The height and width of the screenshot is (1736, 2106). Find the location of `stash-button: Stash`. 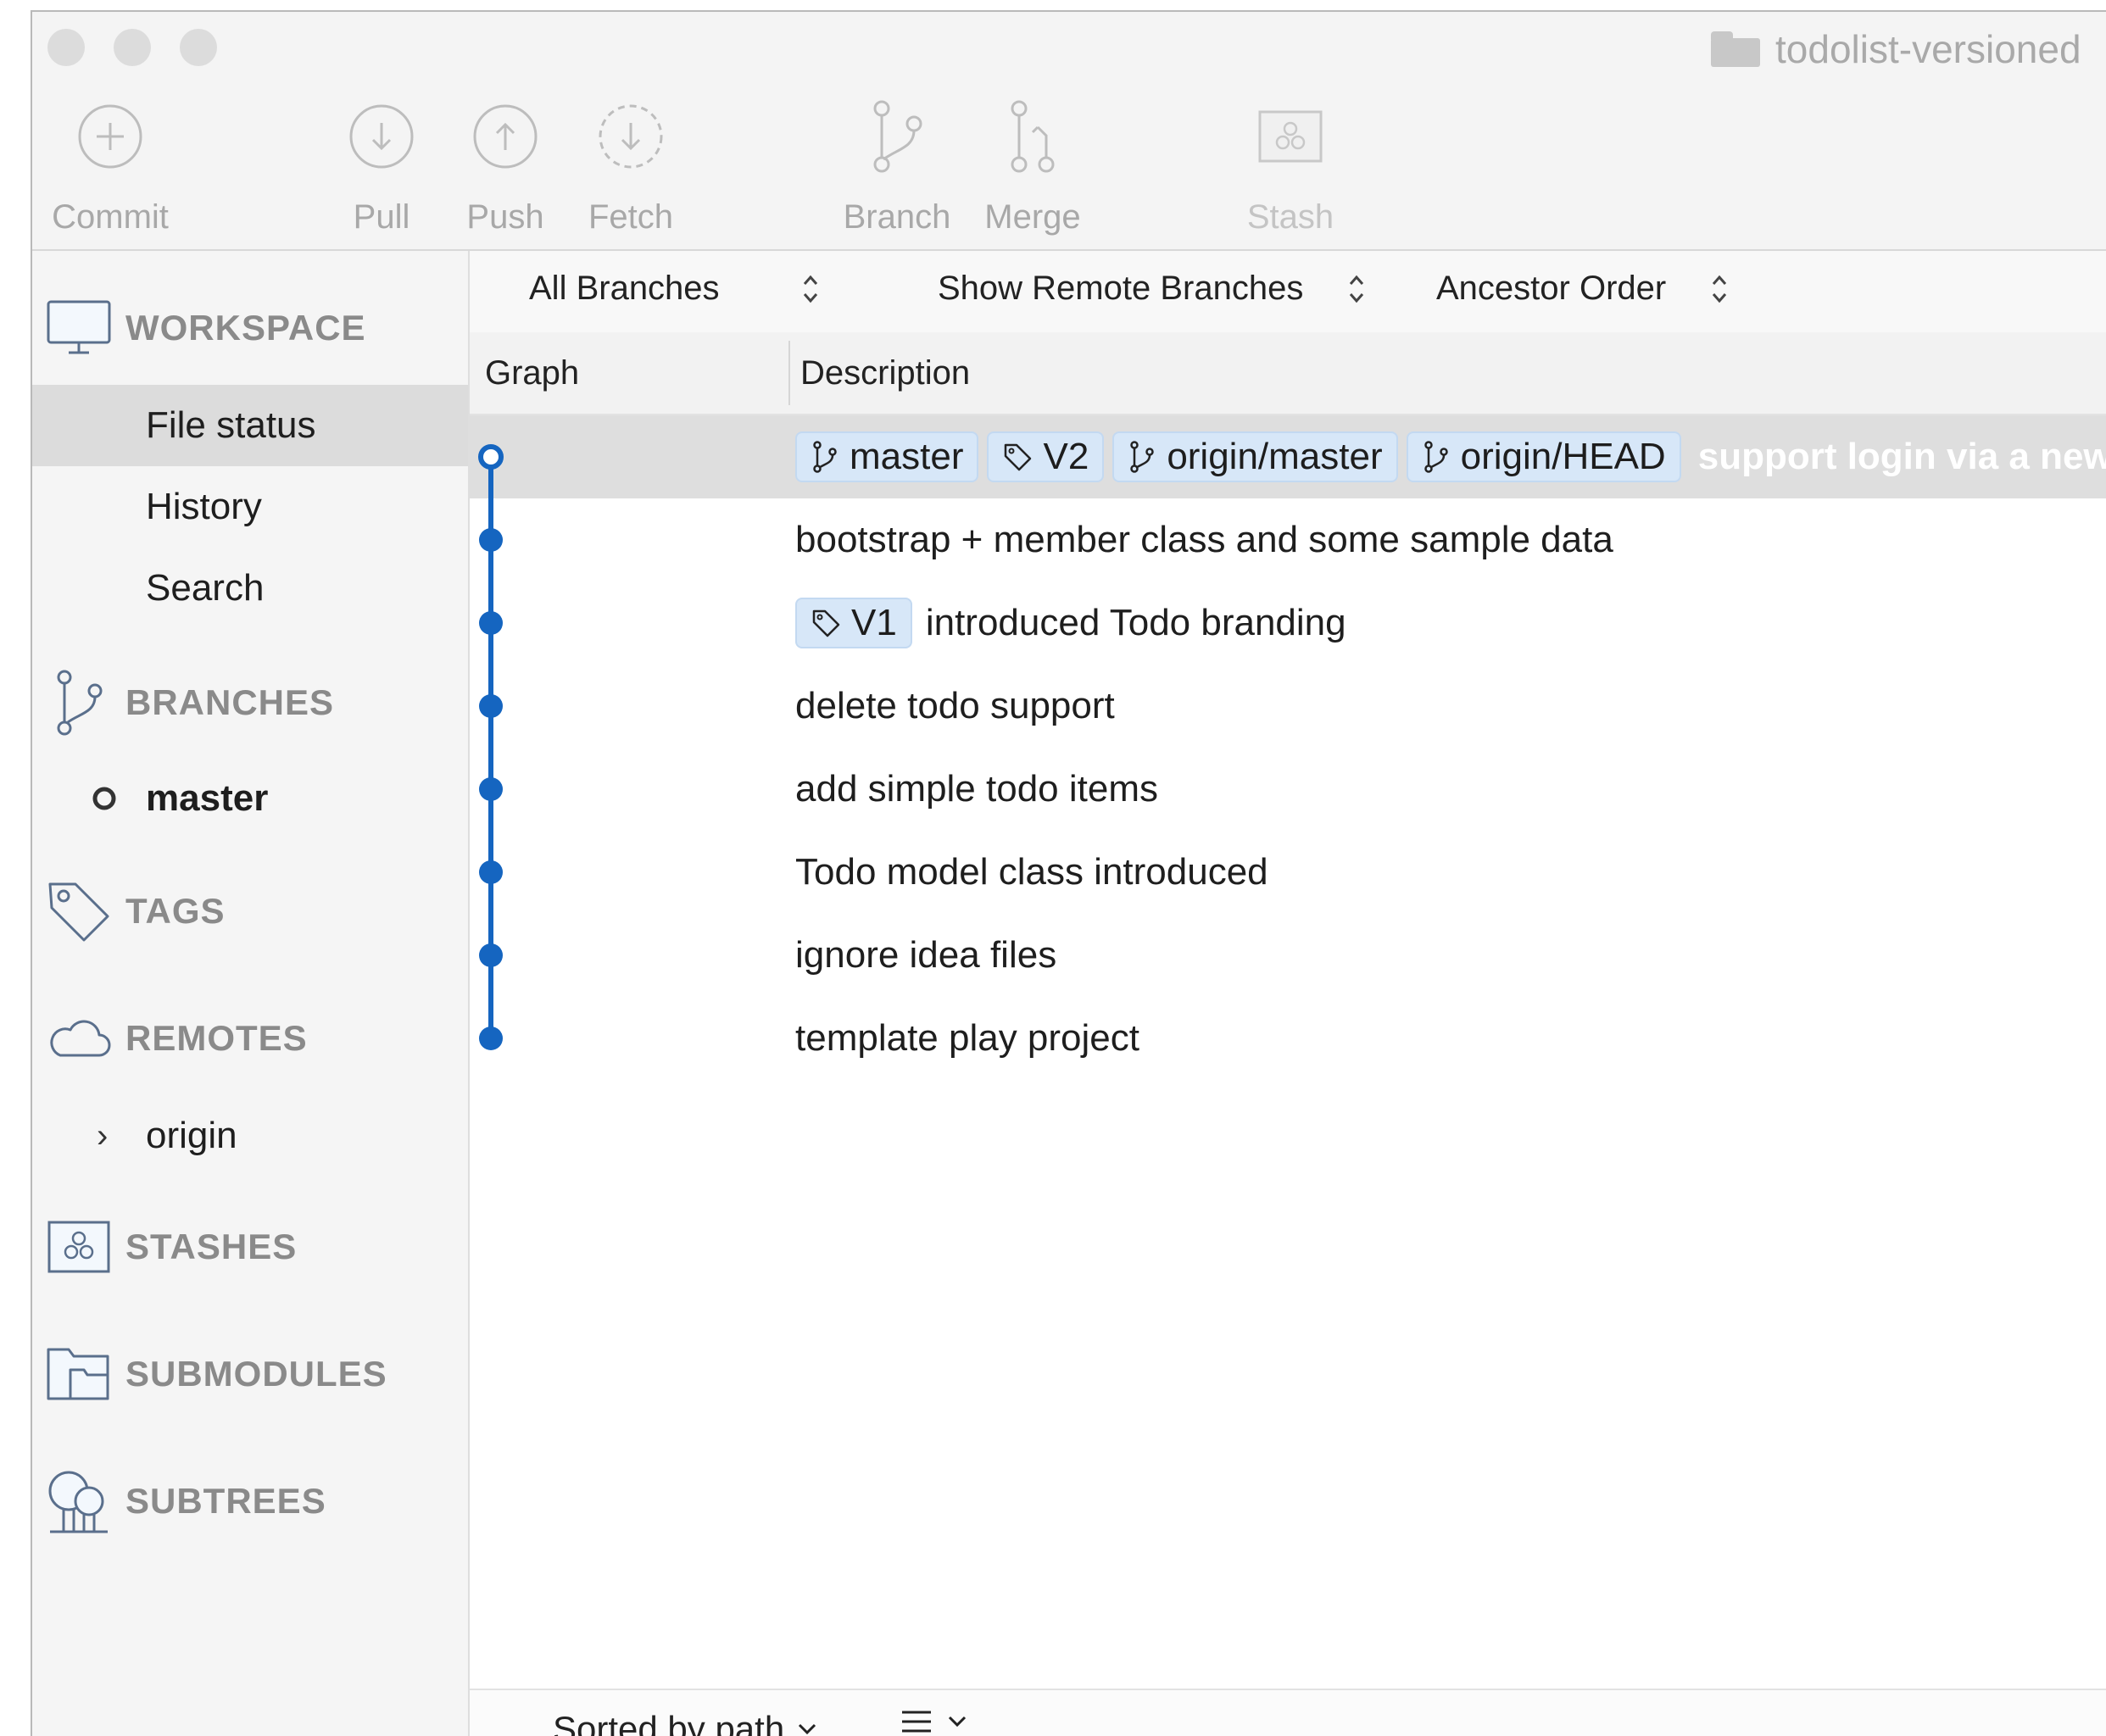

stash-button: Stash is located at coordinates (1290, 166).